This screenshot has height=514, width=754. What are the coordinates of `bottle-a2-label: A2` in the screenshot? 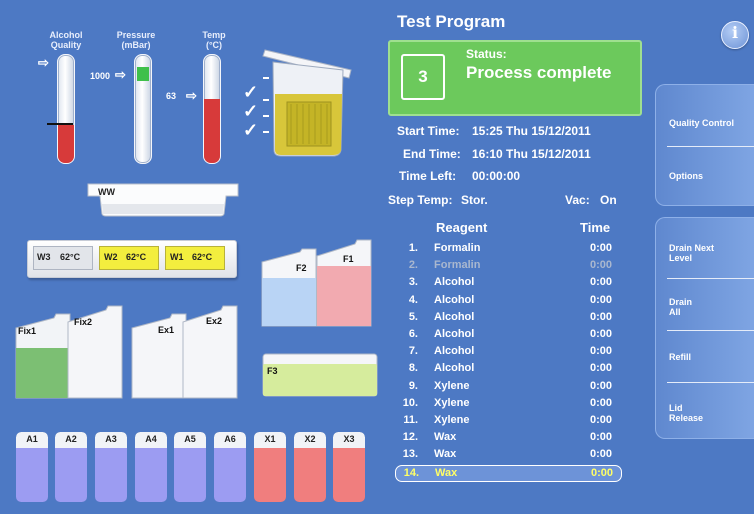 It's located at (71, 439).